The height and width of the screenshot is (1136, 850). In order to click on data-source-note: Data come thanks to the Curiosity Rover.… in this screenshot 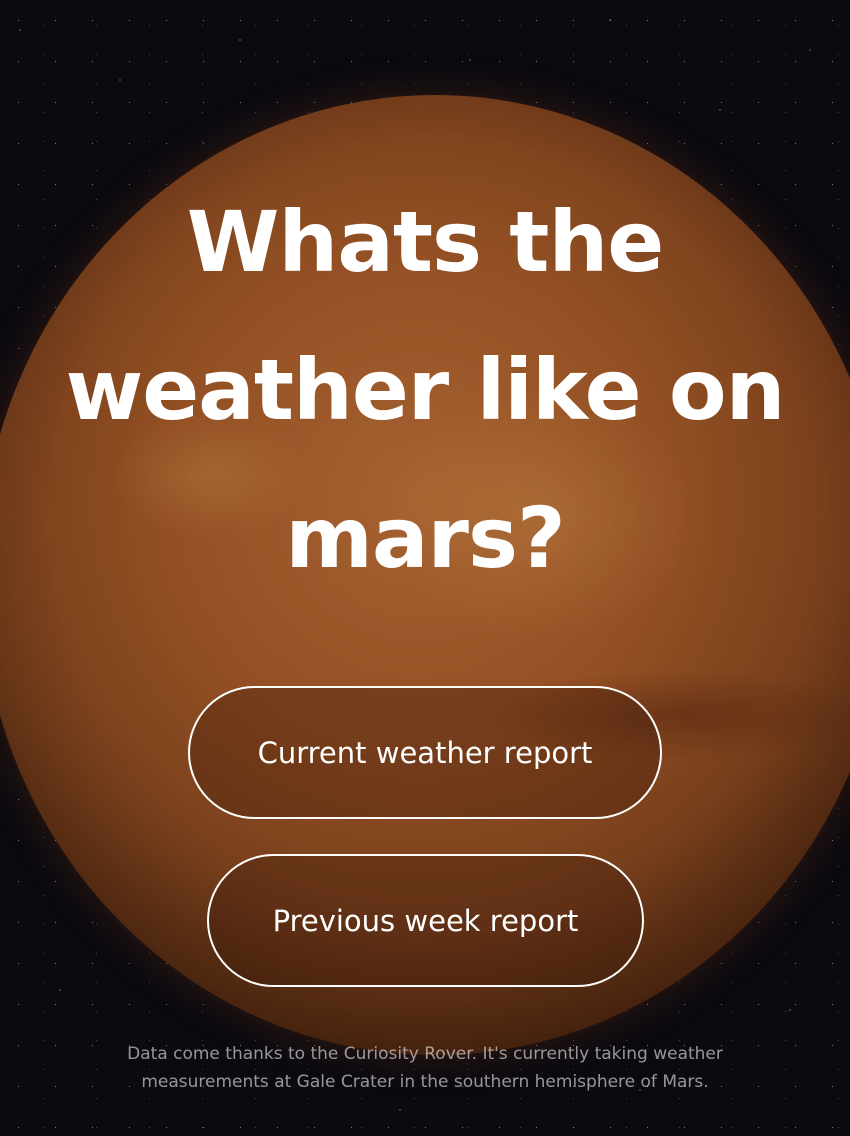, I will do `click(425, 1068)`.